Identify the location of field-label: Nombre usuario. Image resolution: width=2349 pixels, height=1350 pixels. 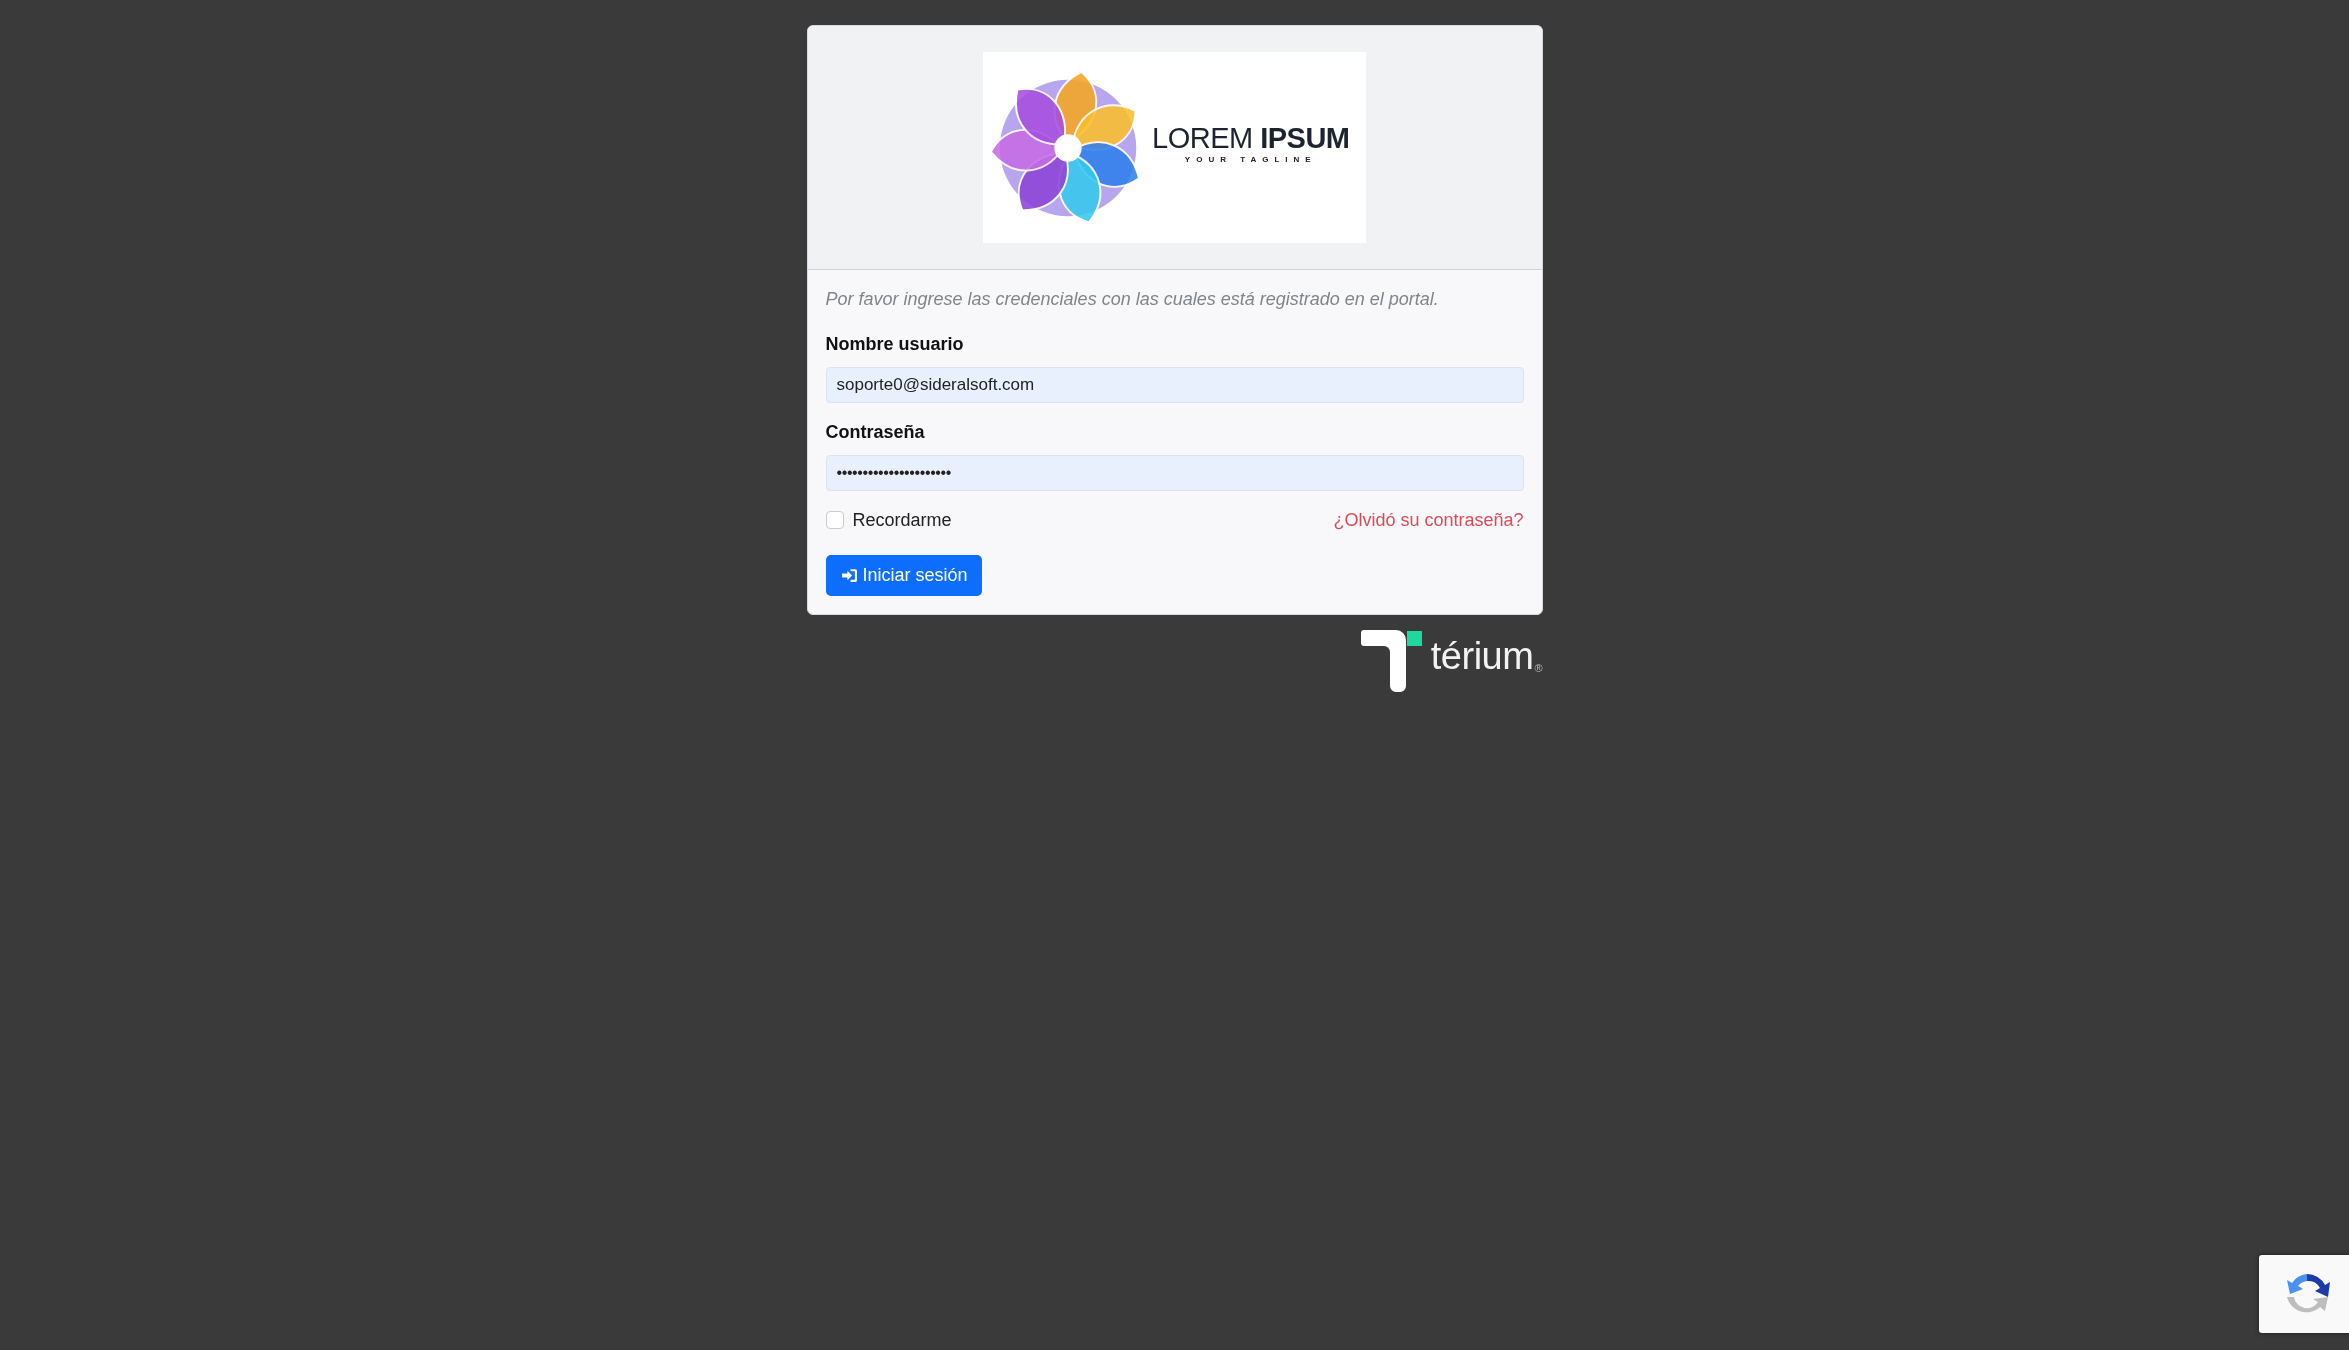
(894, 344).